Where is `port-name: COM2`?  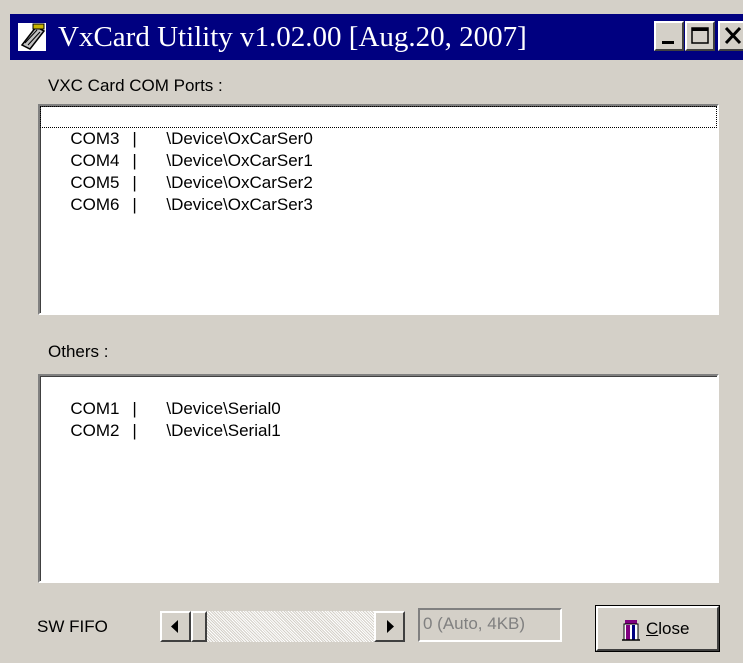
port-name: COM2 is located at coordinates (95, 430).